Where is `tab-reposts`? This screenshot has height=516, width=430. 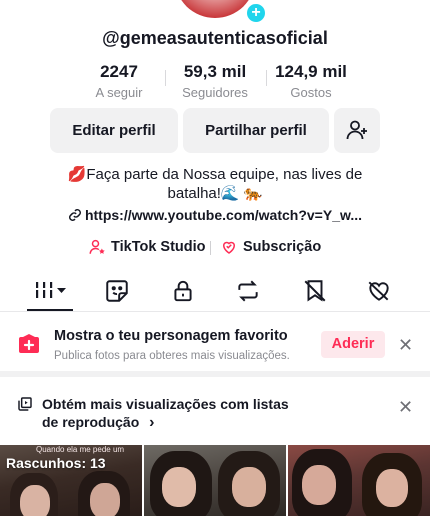
tab-reposts is located at coordinates (250, 291).